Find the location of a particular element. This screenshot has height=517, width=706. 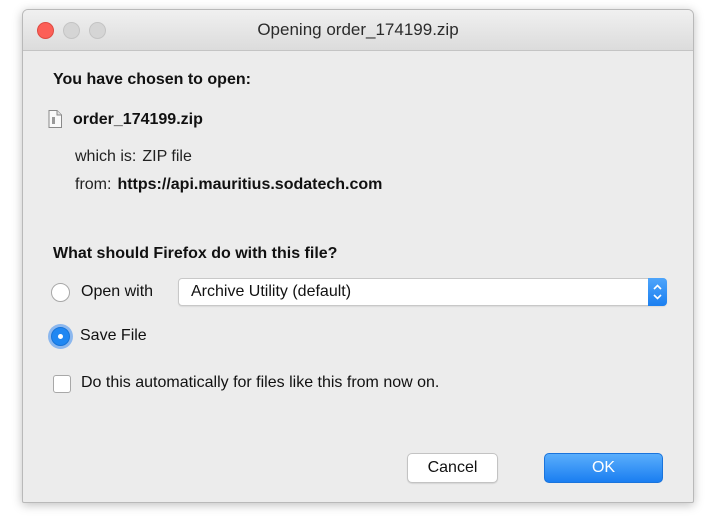

file-source-label: from: is located at coordinates (93, 184).